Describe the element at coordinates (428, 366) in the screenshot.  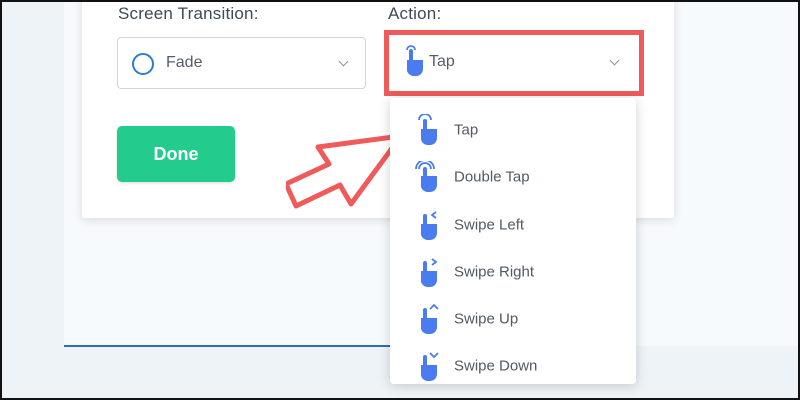
I see `swipe-down-hand-icon` at that location.